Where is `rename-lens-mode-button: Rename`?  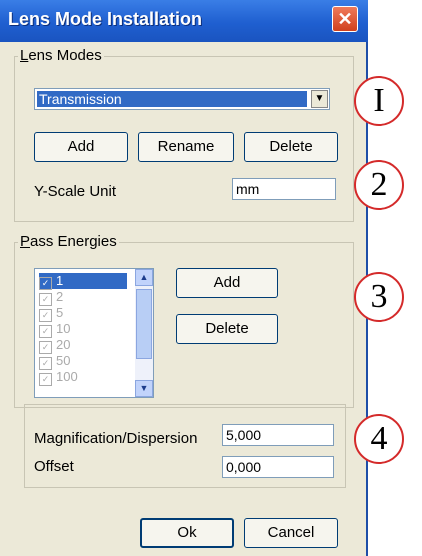 rename-lens-mode-button: Rename is located at coordinates (186, 147).